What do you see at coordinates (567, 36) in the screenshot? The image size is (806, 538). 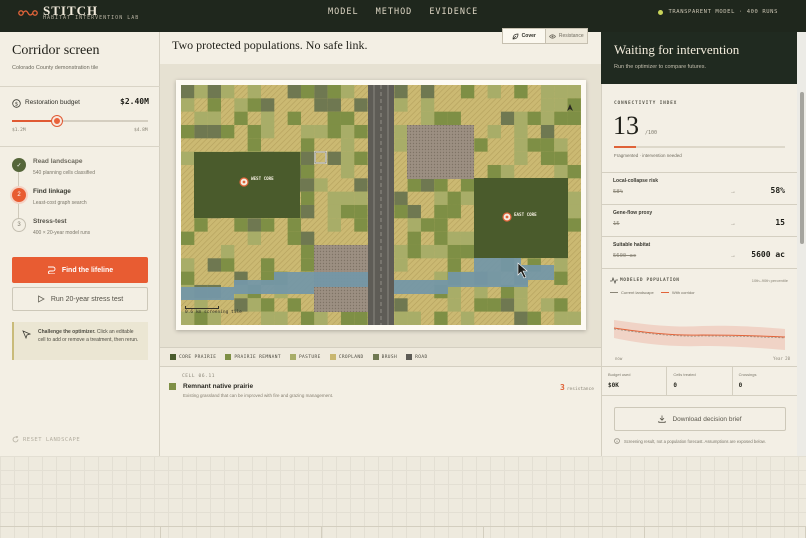 I see `toggle-resistance: Resistance` at bounding box center [567, 36].